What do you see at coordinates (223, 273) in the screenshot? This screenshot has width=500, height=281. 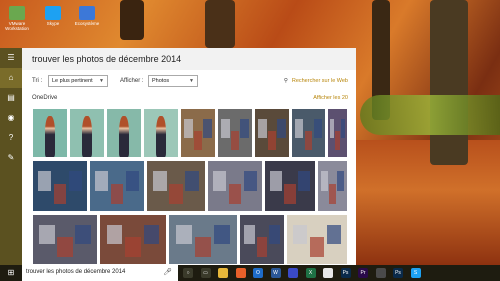 I see `file-explorer-icon` at bounding box center [223, 273].